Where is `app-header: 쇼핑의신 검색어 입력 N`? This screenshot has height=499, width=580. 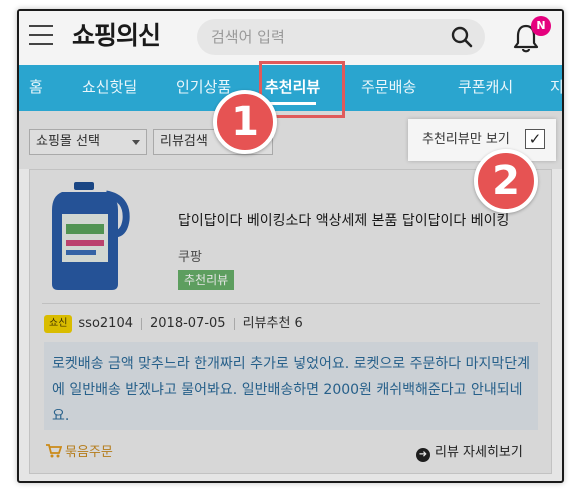
app-header: 쇼핑의신 검색어 입력 N is located at coordinates (290, 38).